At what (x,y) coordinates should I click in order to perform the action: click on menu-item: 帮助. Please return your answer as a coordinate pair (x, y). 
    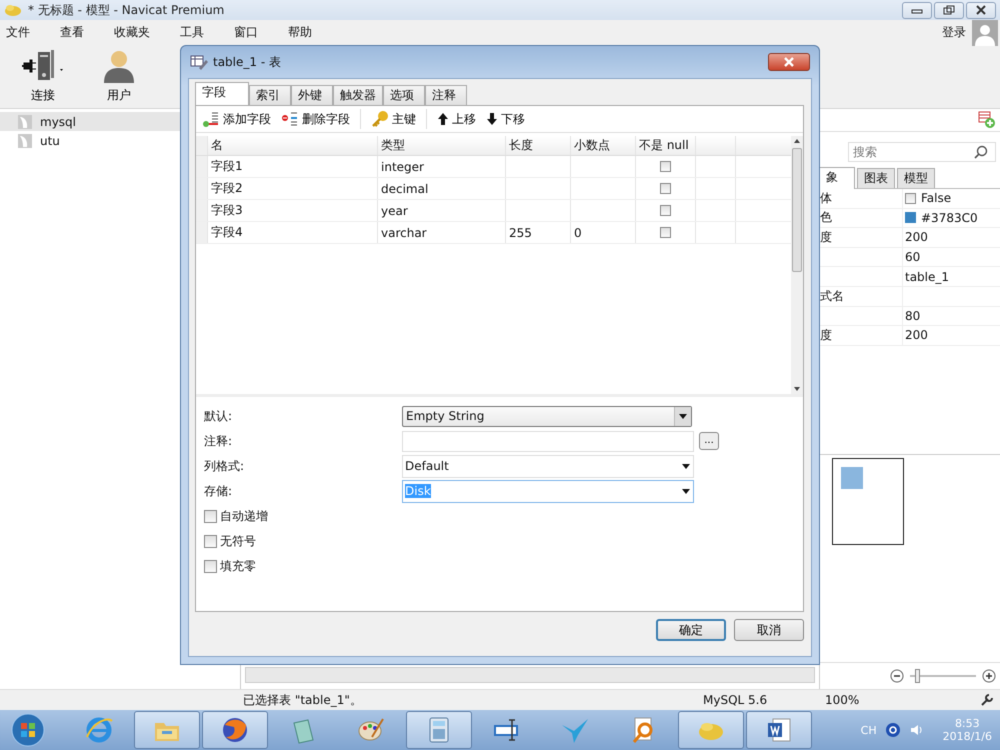
    Looking at the image, I should click on (315, 32).